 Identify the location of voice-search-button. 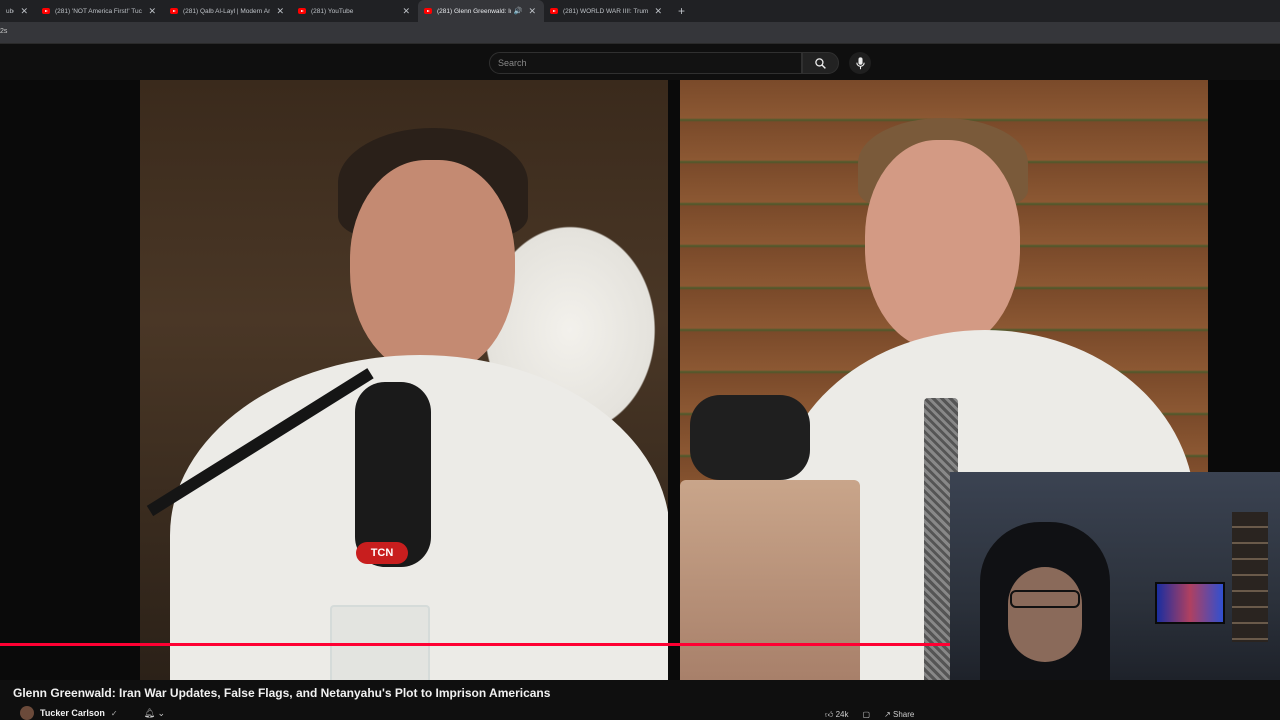
(860, 63).